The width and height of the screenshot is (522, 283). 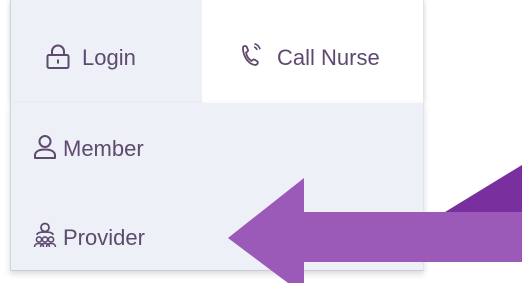 What do you see at coordinates (104, 237) in the screenshot?
I see `provider-label: Provider` at bounding box center [104, 237].